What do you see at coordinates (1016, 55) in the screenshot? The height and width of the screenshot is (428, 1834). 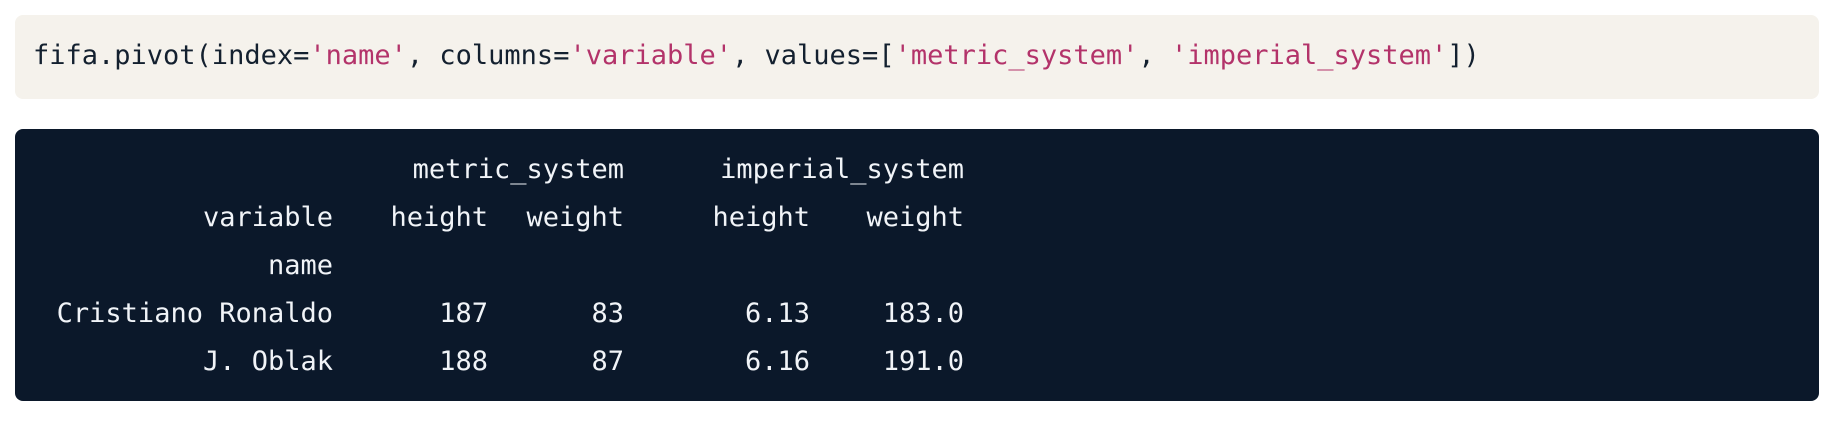 I see `string-token: 'metric_system'` at bounding box center [1016, 55].